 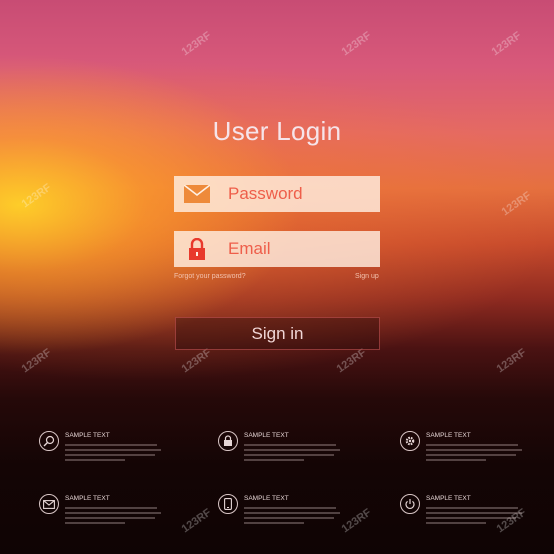 I want to click on password-field: Password, so click(x=277, y=194).